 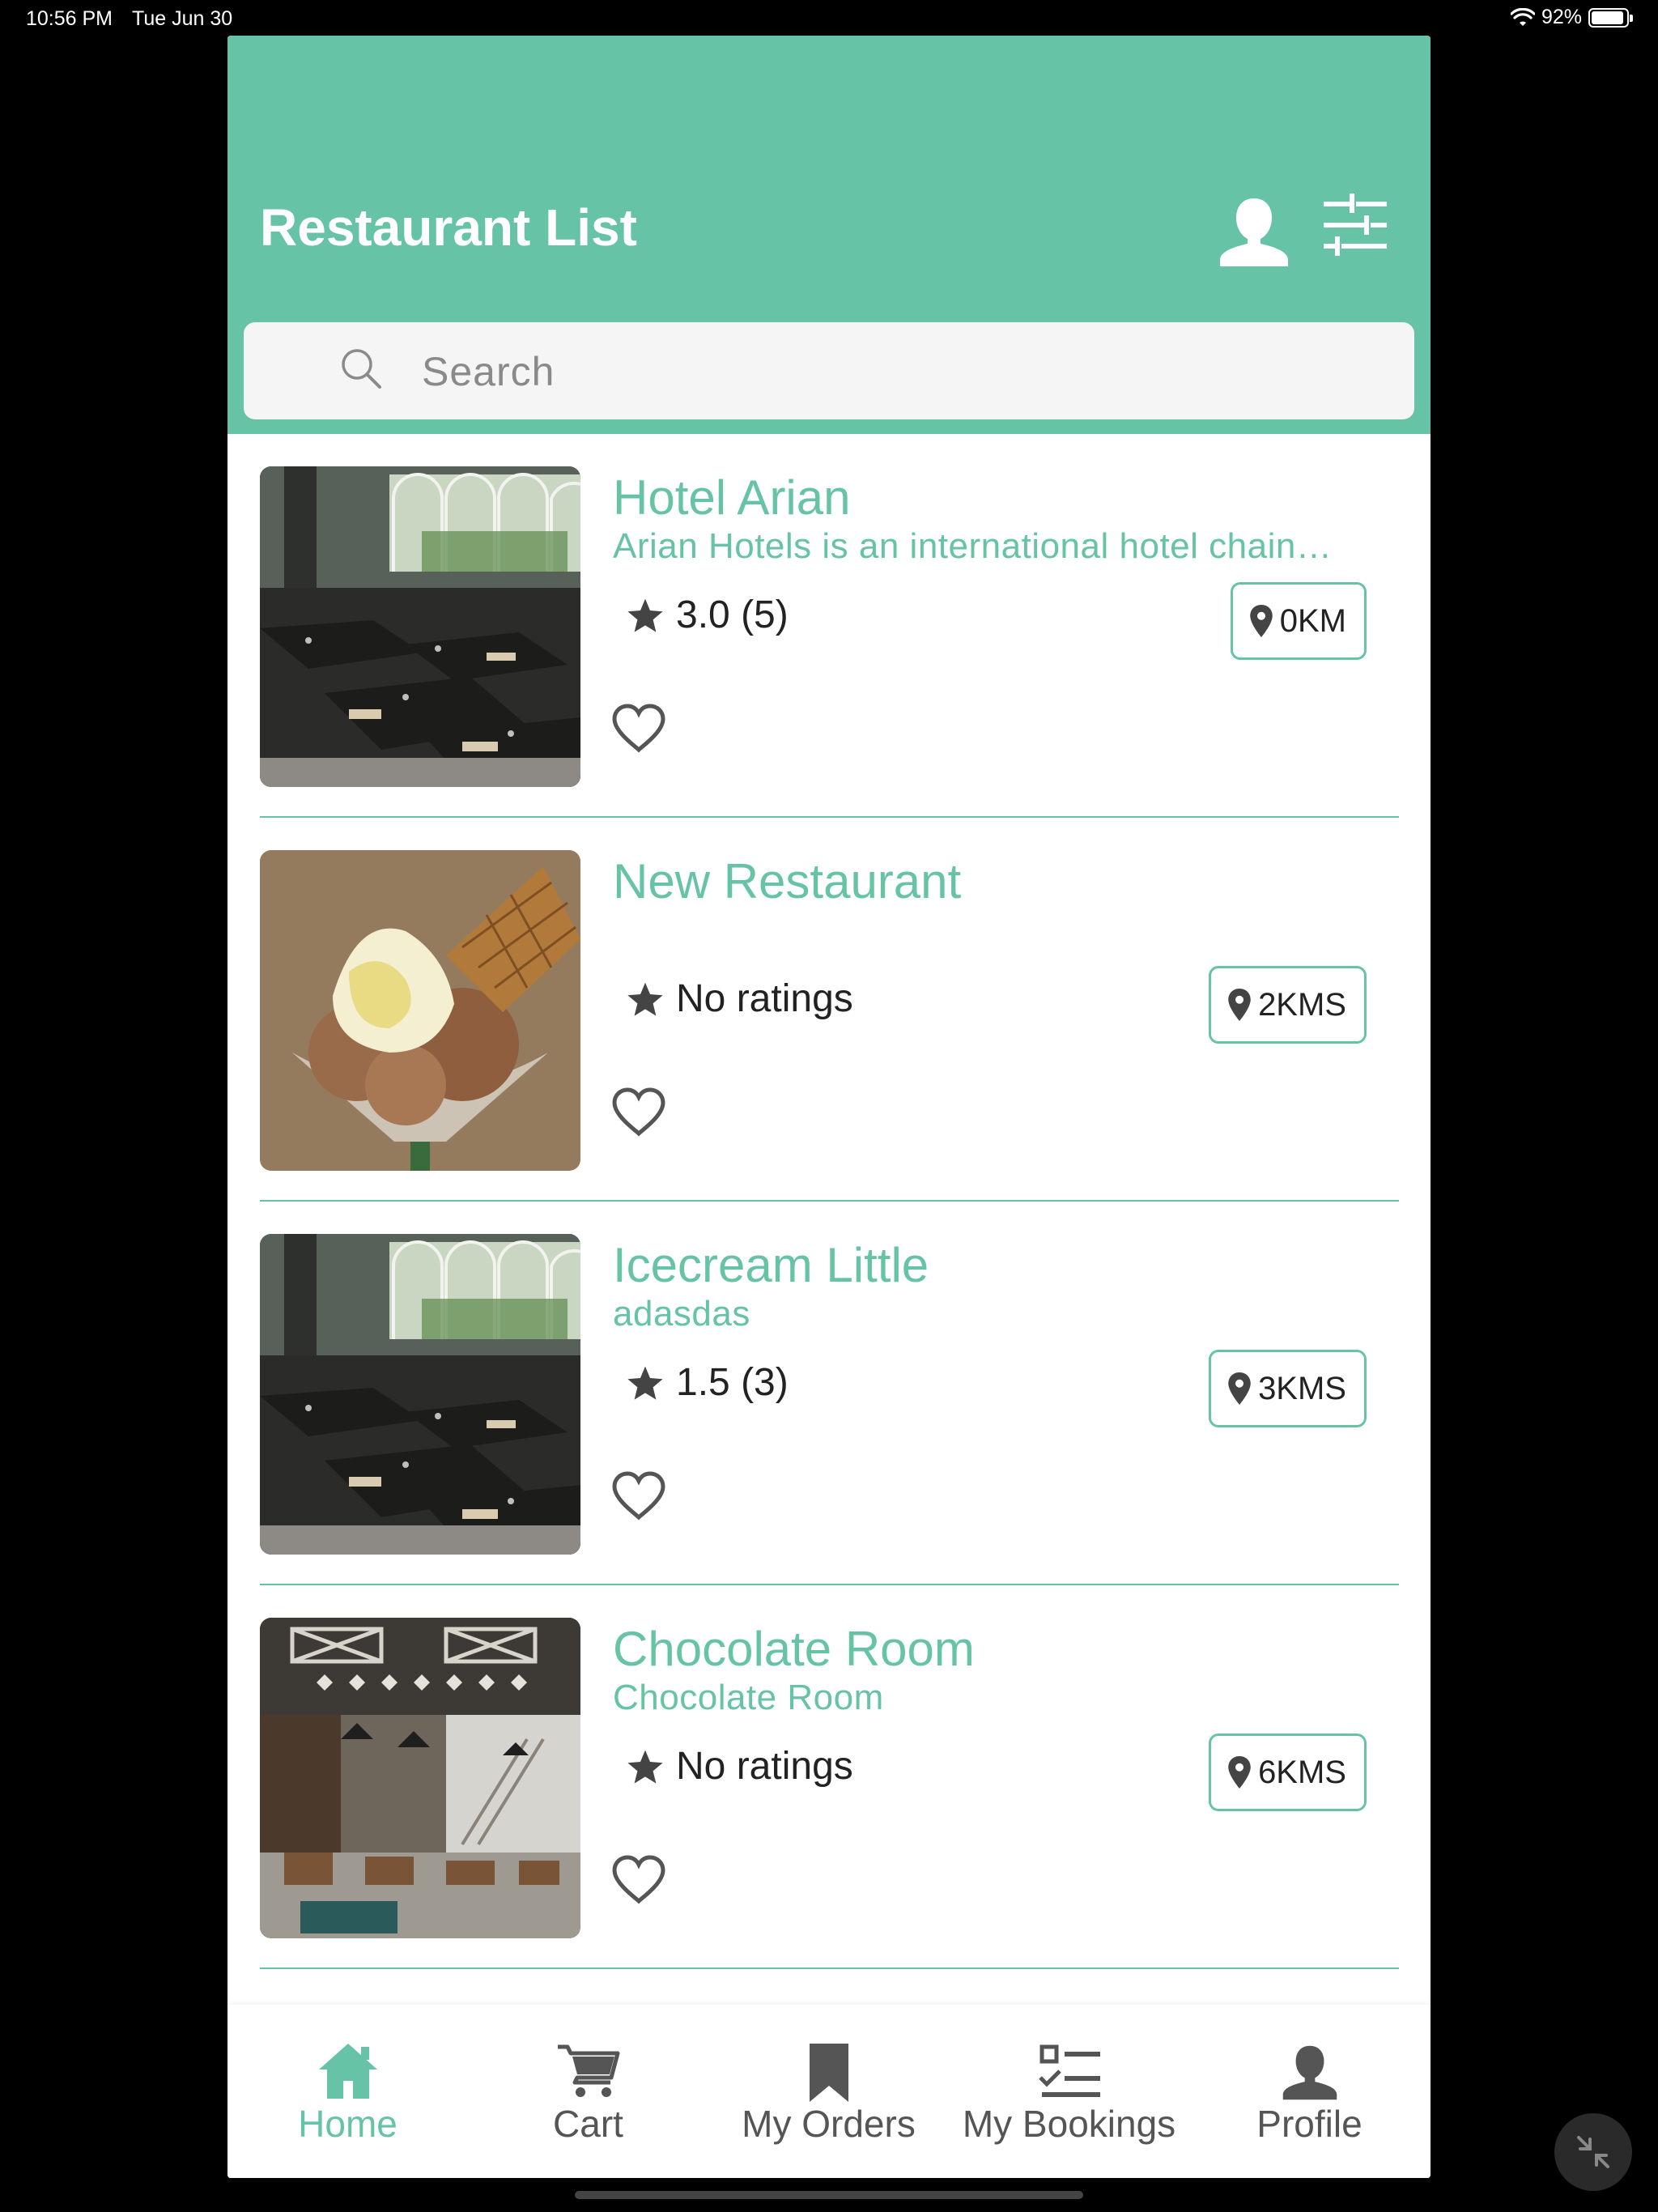 What do you see at coordinates (1312, 620) in the screenshot?
I see `distance-text: 0KM` at bounding box center [1312, 620].